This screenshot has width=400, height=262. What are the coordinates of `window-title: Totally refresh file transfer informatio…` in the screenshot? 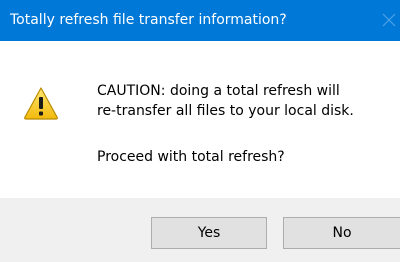 It's located at (148, 20).